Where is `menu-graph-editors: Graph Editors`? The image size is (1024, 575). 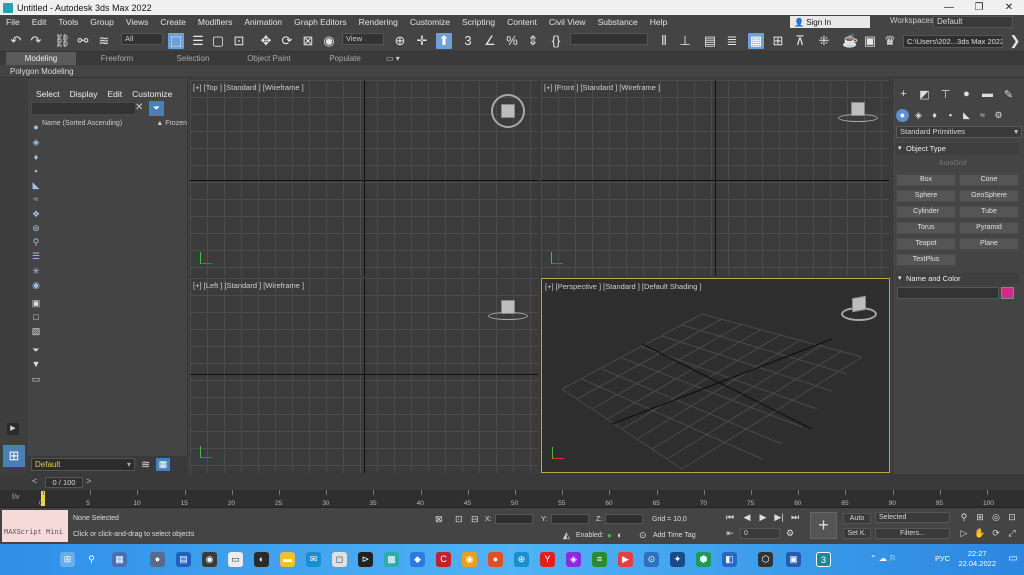 menu-graph-editors: Graph Editors is located at coordinates (320, 22).